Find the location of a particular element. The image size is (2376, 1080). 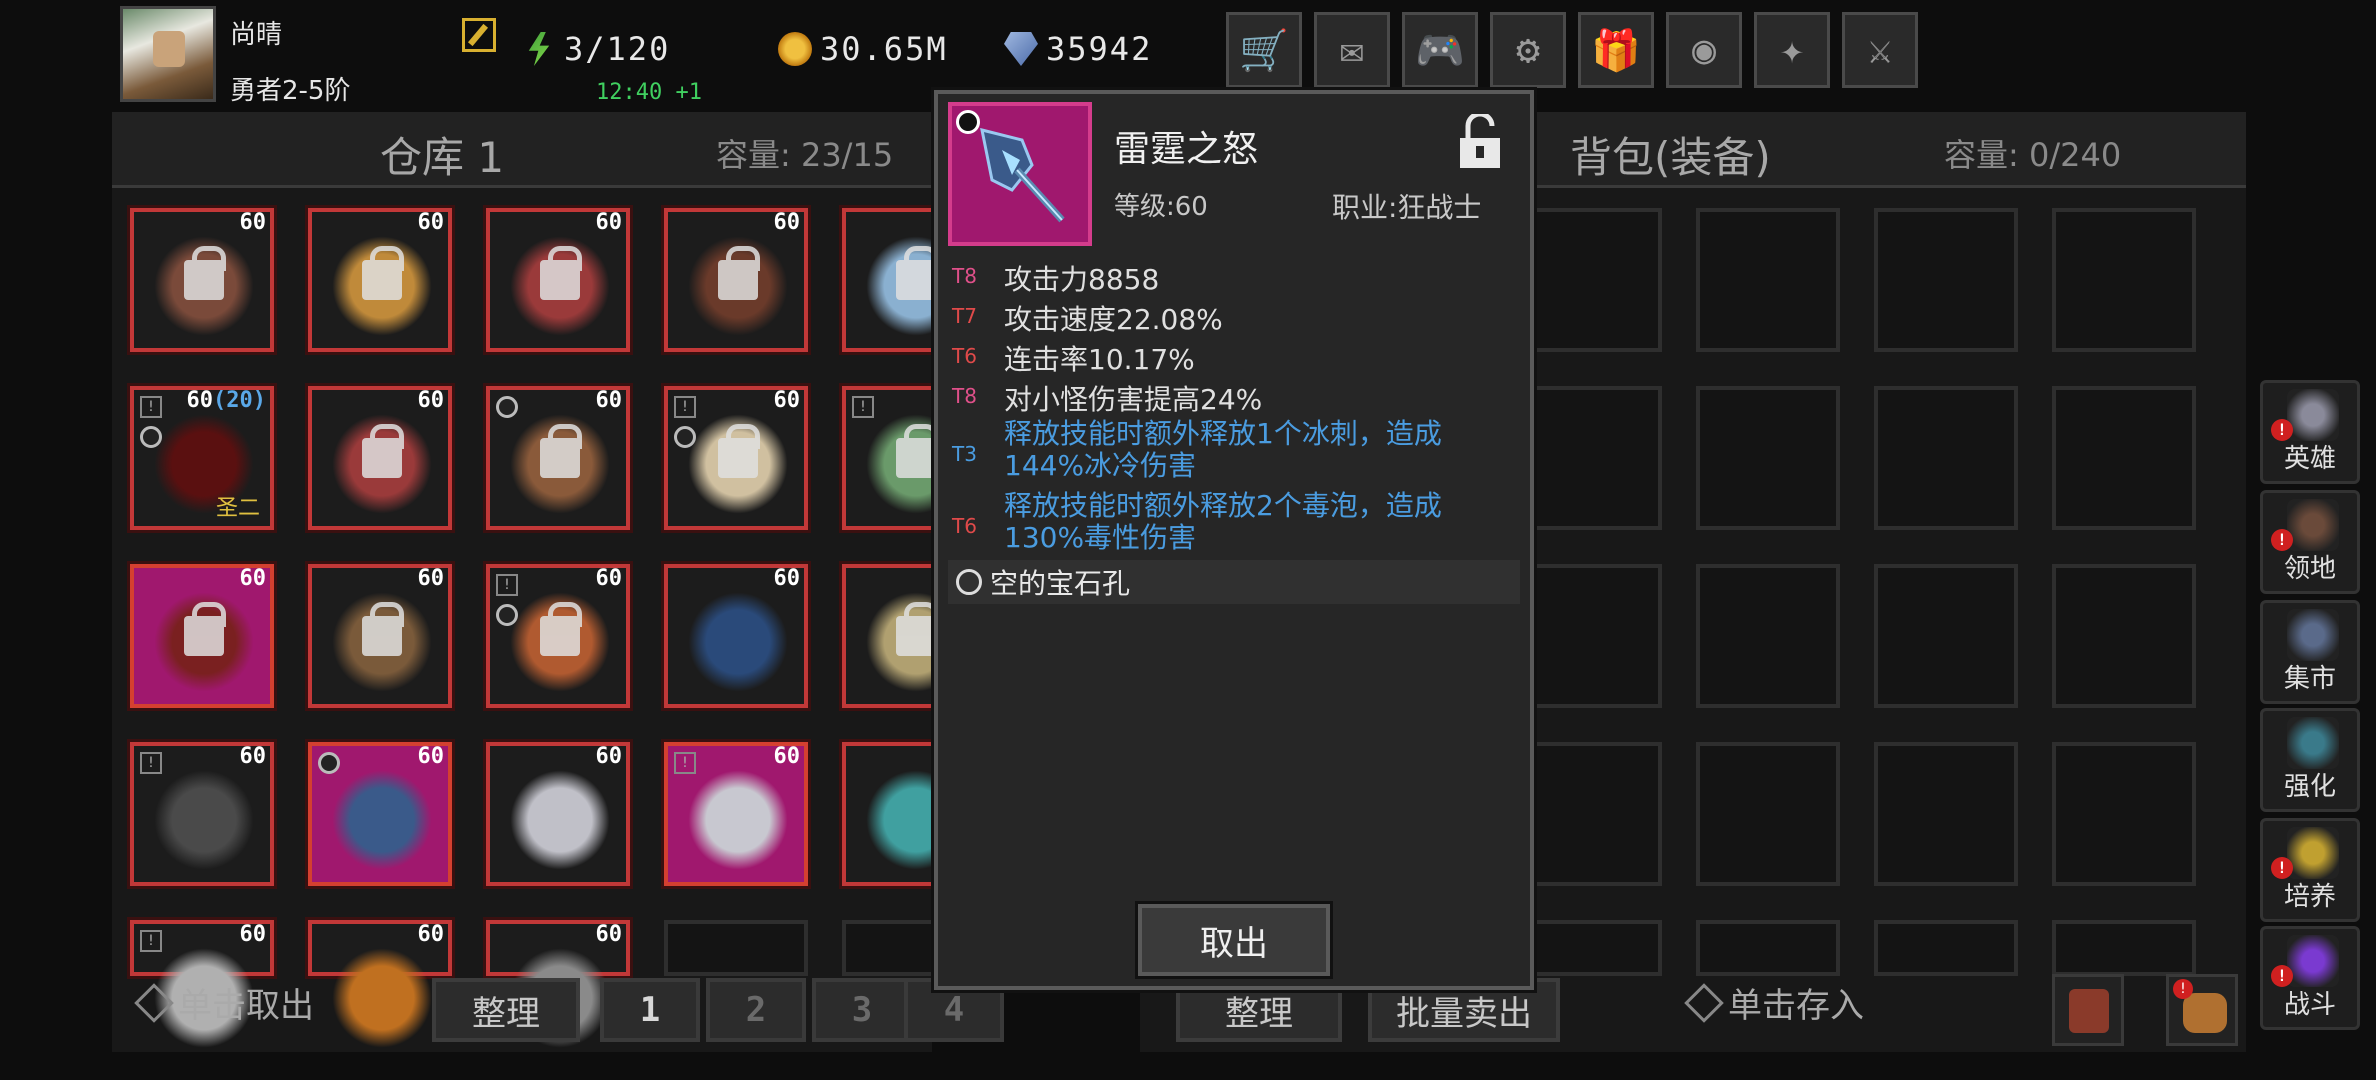

gift-icon: 🎁 is located at coordinates (1616, 50).